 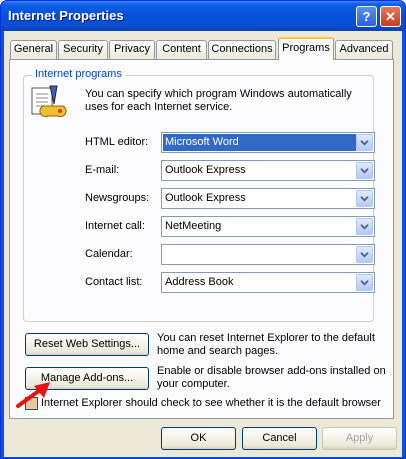 What do you see at coordinates (203, 16) in the screenshot?
I see `title-bar: Internet Properties ? ✕` at bounding box center [203, 16].